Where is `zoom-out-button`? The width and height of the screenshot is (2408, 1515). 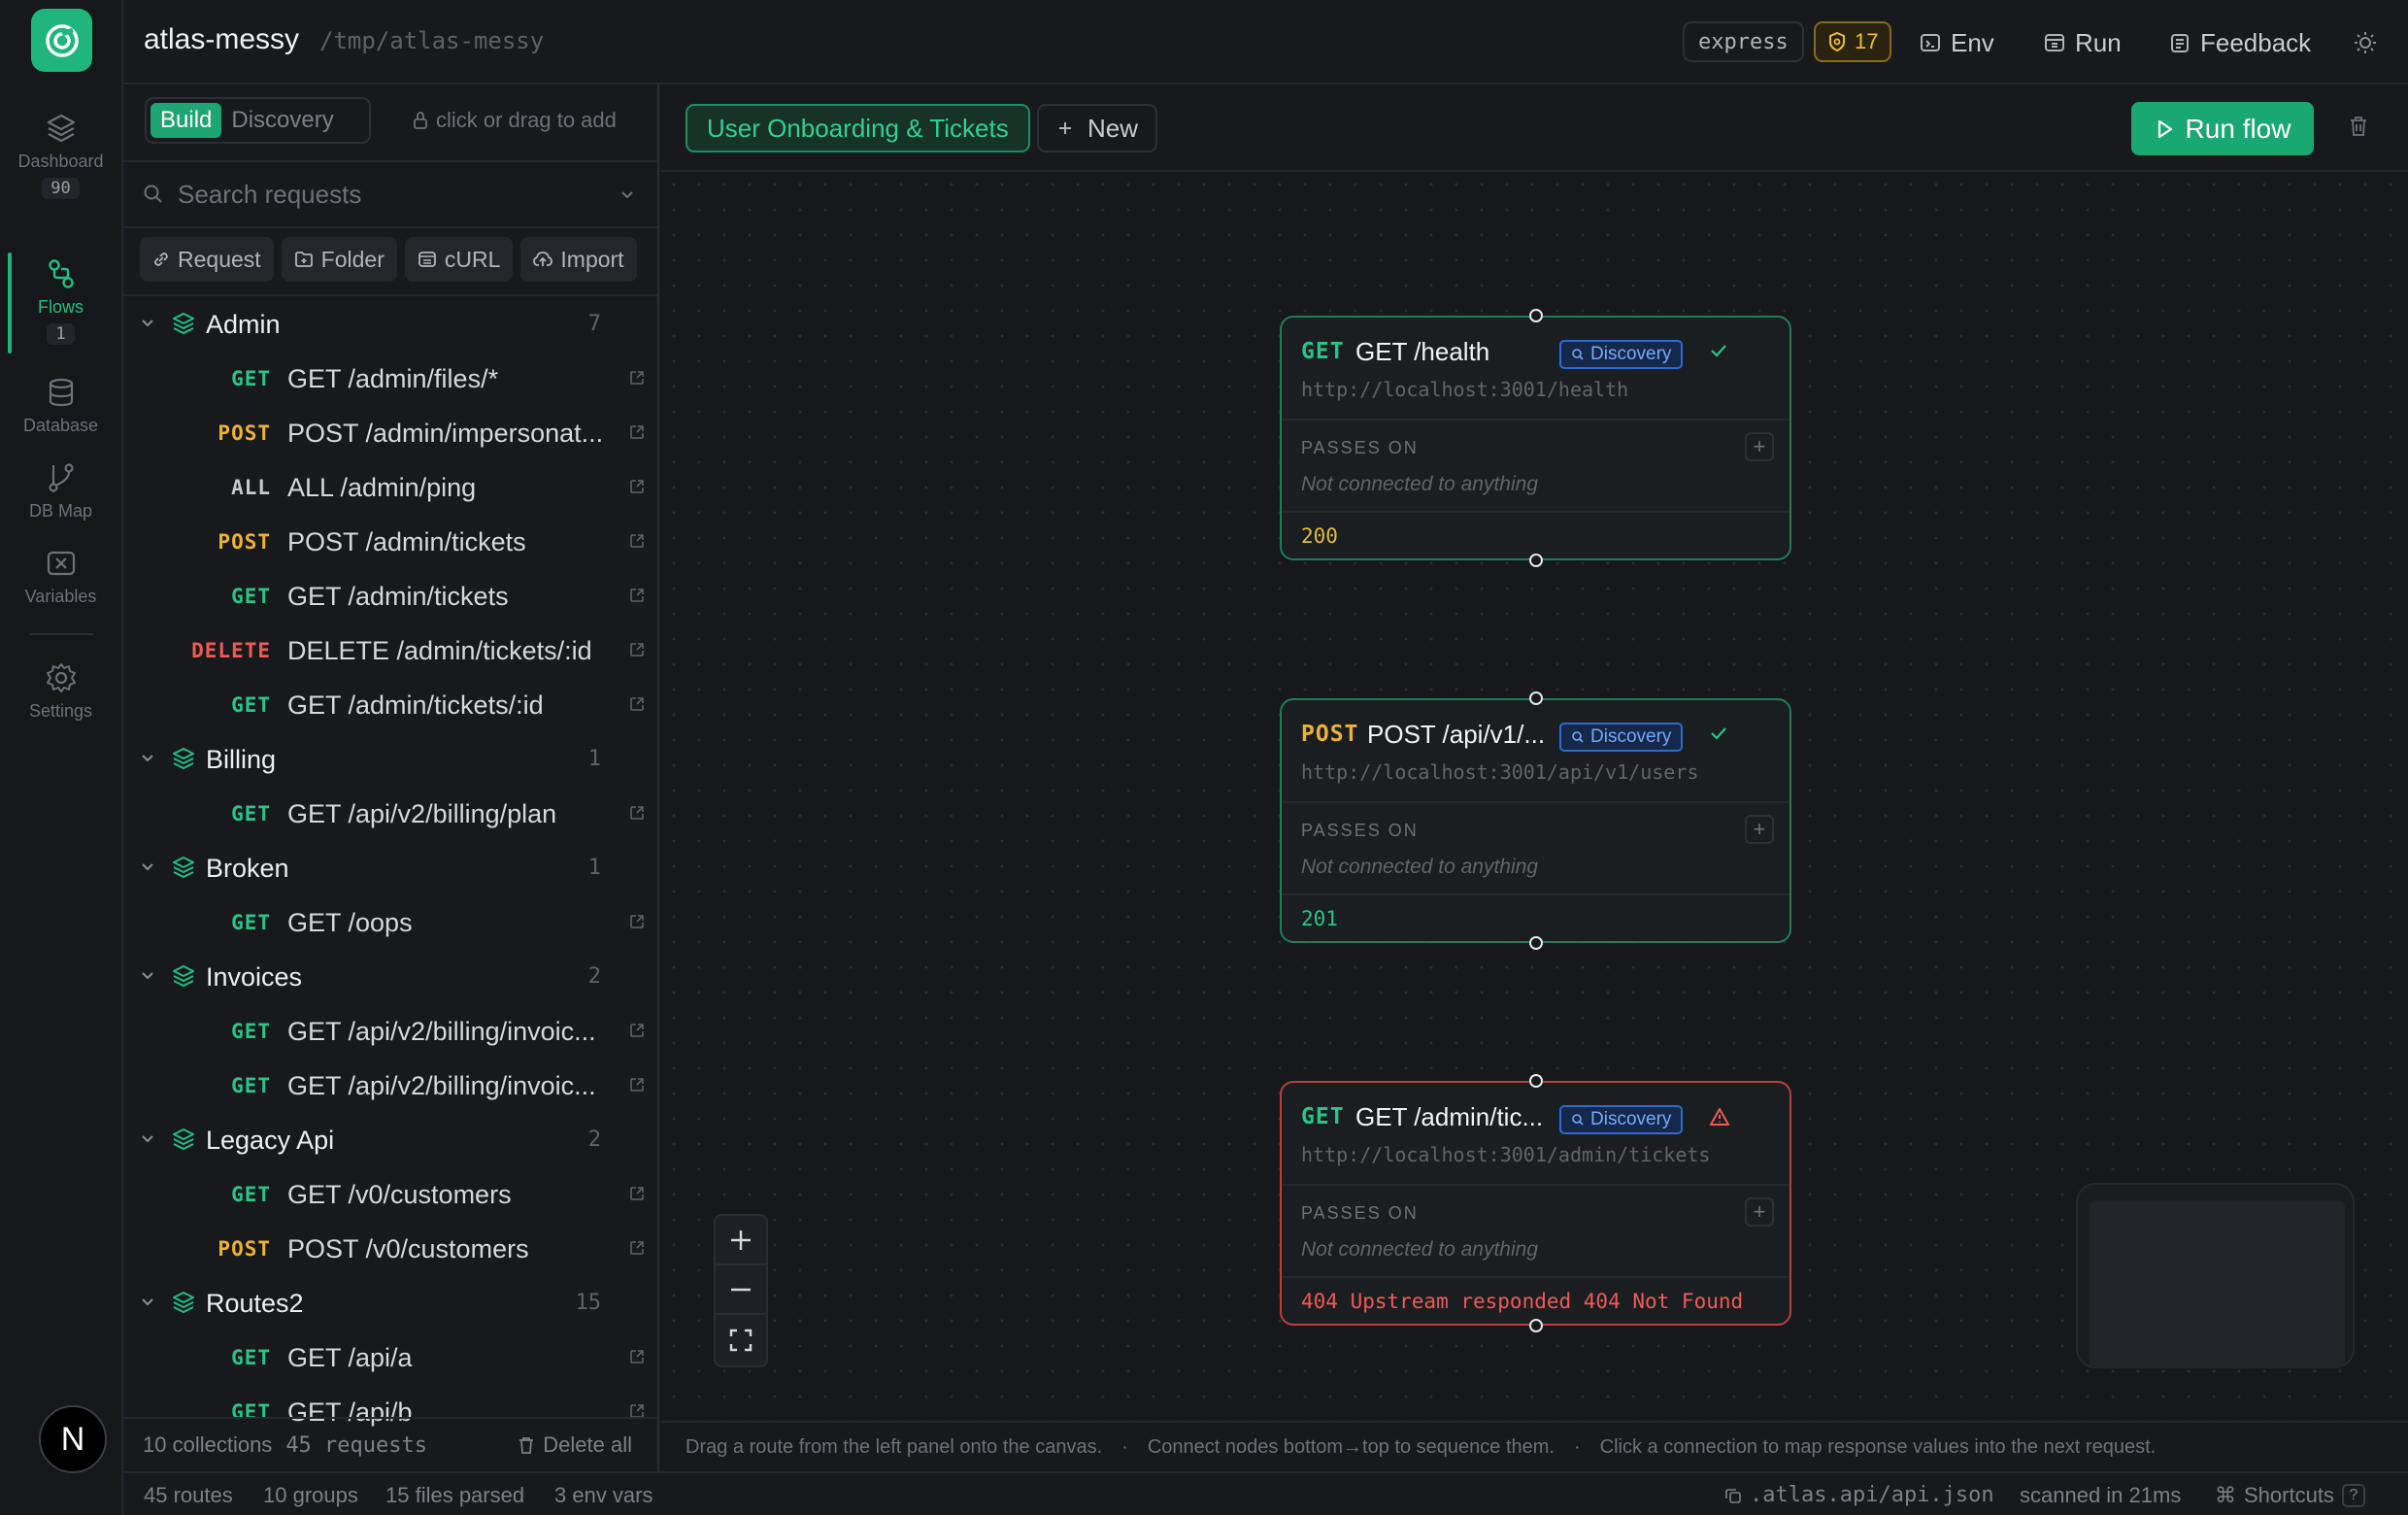
zoom-out-button is located at coordinates (741, 1290).